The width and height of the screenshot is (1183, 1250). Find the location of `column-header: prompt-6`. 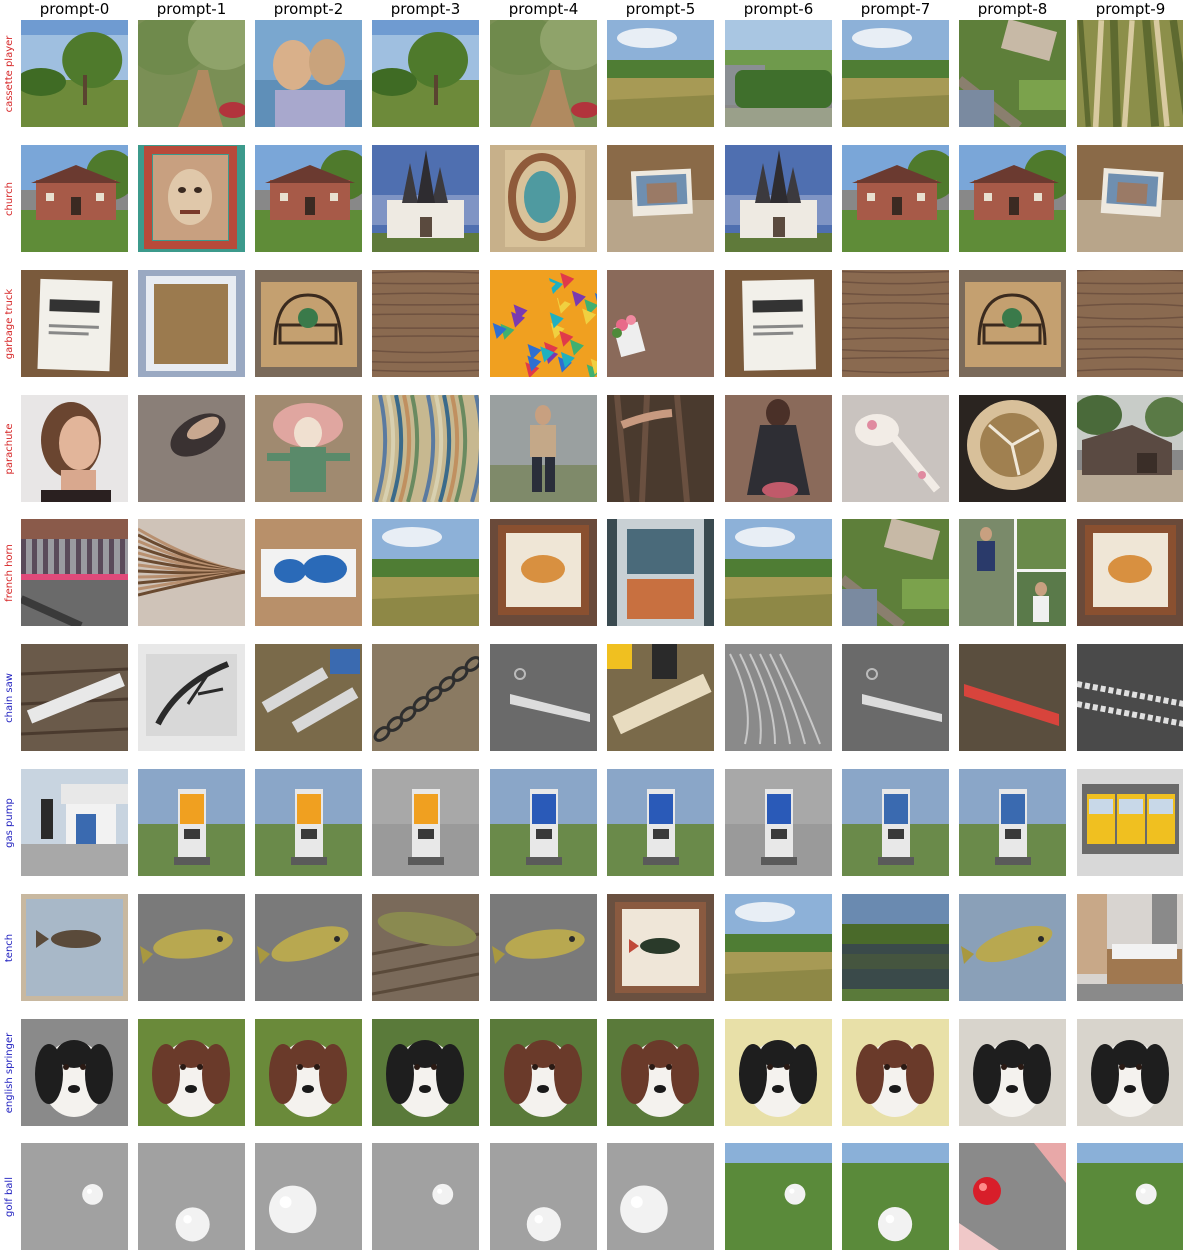

column-header: prompt-6 is located at coordinates (778, 9).